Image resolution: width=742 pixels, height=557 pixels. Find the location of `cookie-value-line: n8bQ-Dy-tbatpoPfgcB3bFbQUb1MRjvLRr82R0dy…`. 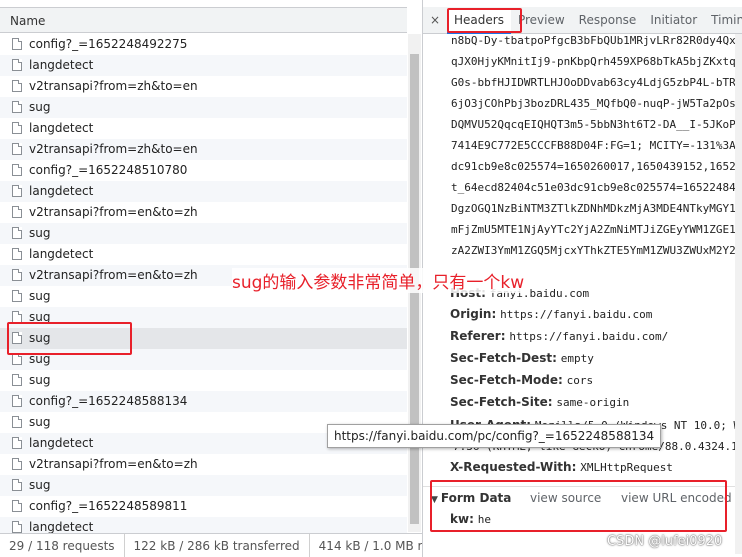

cookie-value-line: n8bQ-Dy-tbatpoPfgcB3bFbQUb1MRjvLRr82R0dy… is located at coordinates (596, 40).